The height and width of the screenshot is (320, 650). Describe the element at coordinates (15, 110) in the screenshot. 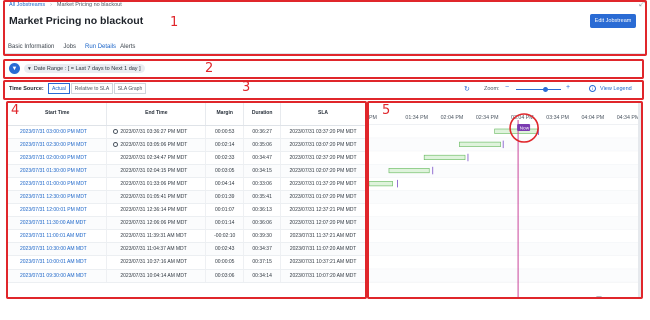

I see `callout-number-4: 4` at that location.